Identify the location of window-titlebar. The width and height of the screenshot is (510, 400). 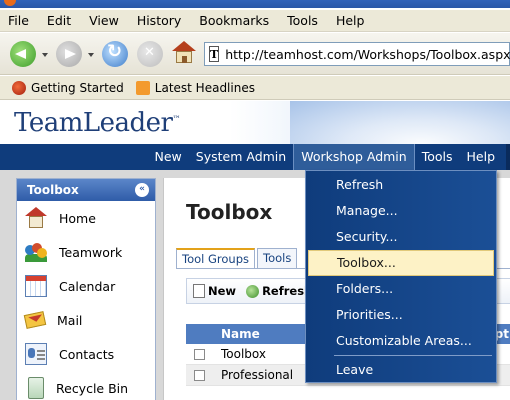
(255, 4).